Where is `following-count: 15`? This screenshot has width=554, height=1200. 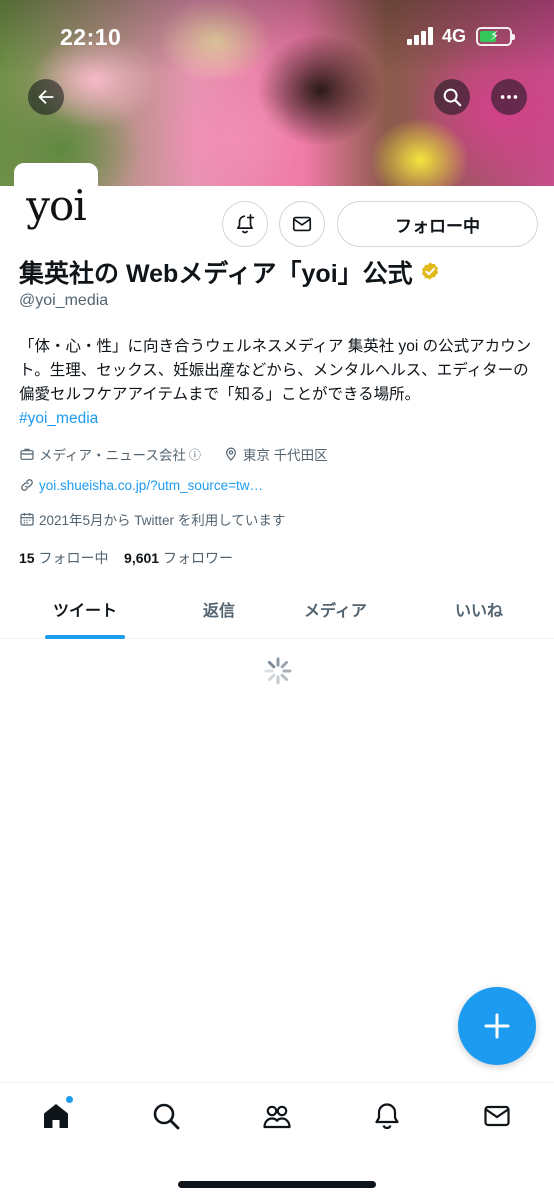
following-count: 15 is located at coordinates (27, 558).